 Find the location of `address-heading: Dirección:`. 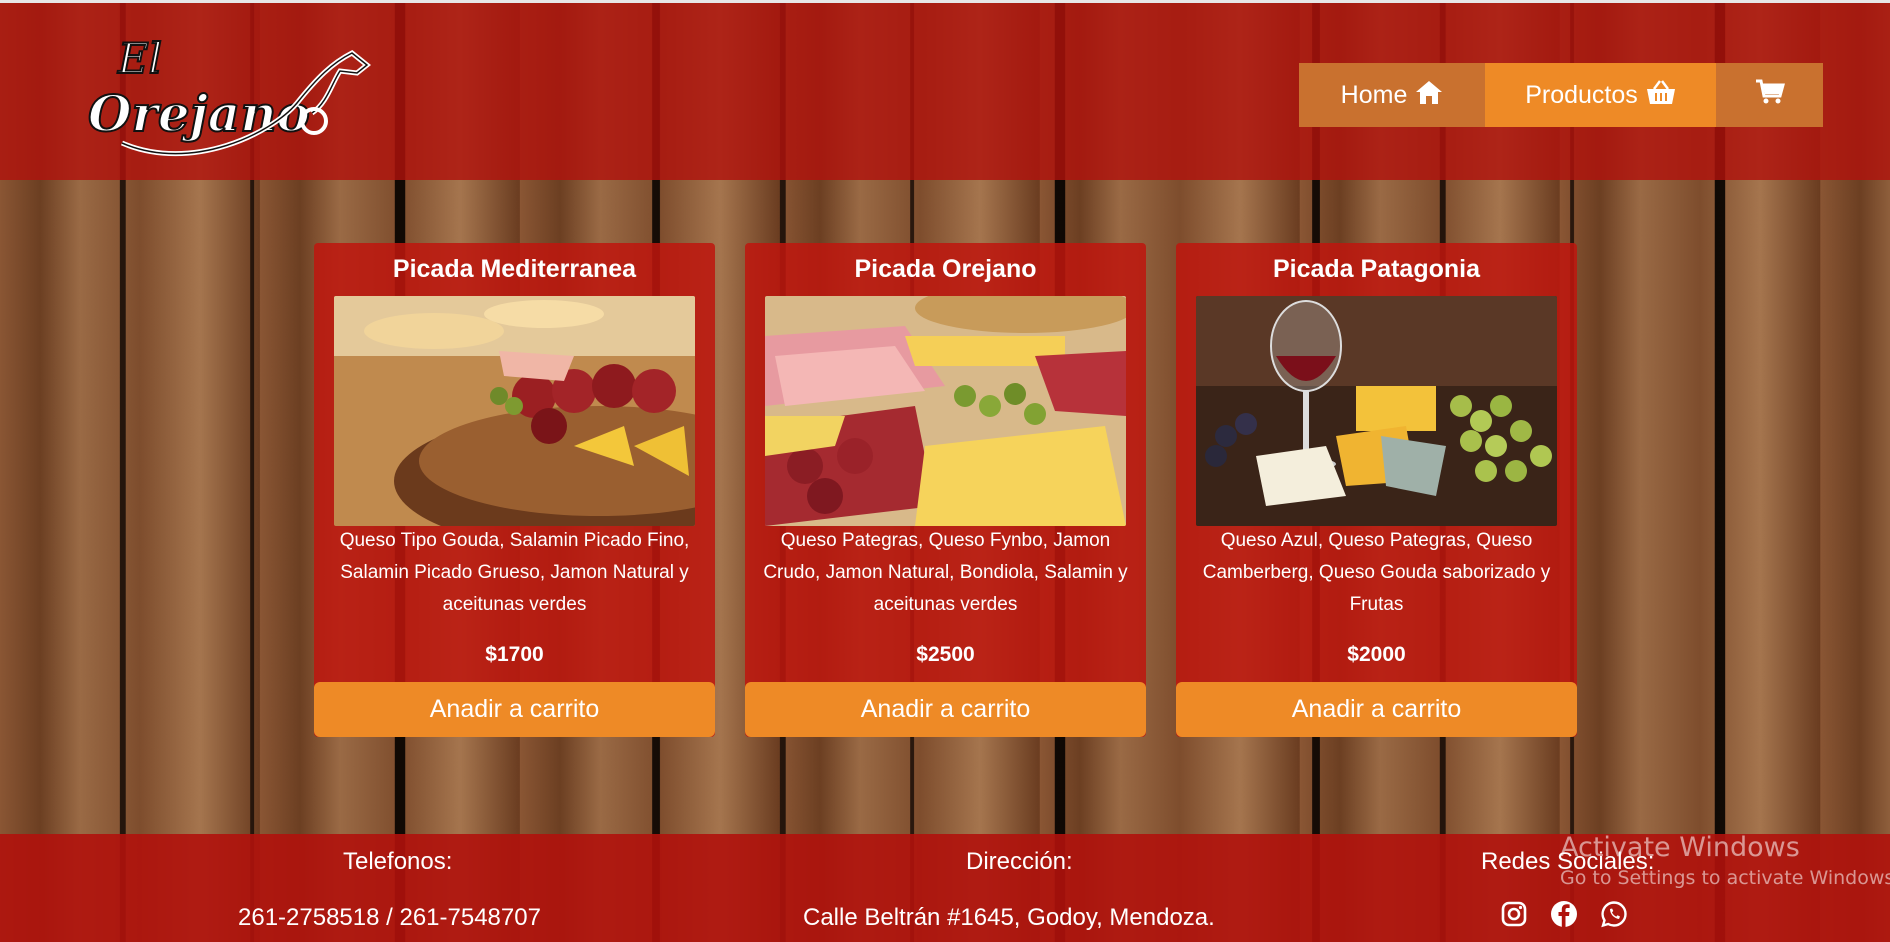

address-heading: Dirección: is located at coordinates (1019, 861).